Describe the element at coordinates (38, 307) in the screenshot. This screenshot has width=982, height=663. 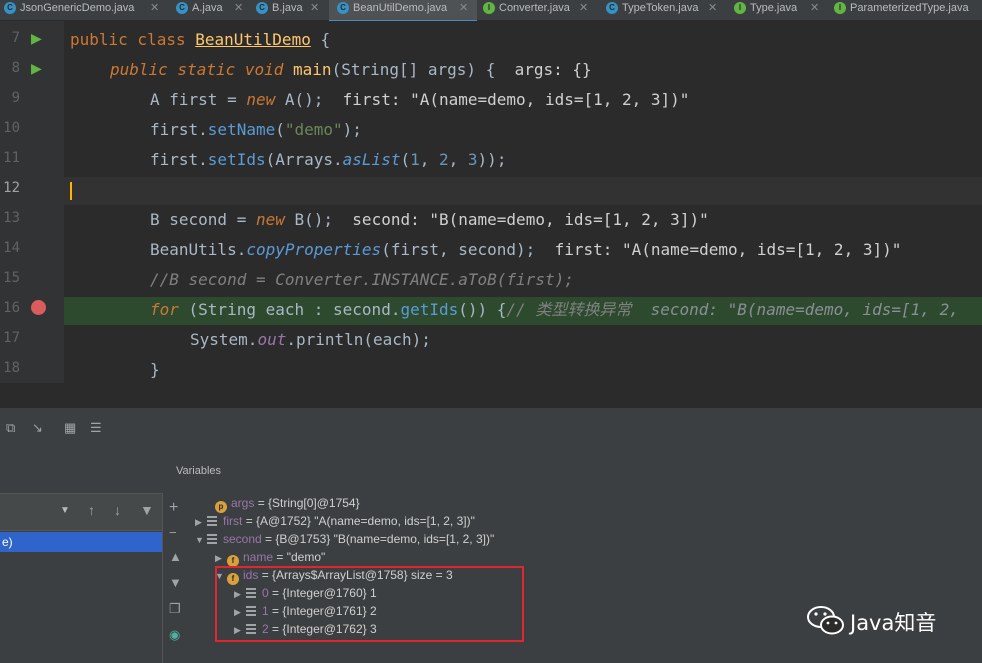
I see `breakpoint-icon` at that location.